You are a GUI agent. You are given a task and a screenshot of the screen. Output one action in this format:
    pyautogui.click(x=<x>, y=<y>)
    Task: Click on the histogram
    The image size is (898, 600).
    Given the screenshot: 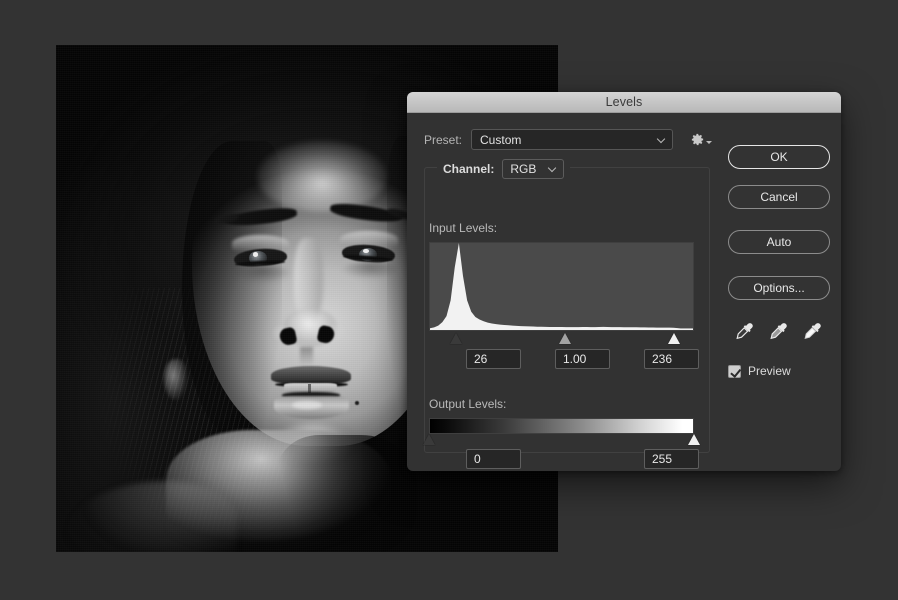 What is the action you would take?
    pyautogui.click(x=561, y=286)
    